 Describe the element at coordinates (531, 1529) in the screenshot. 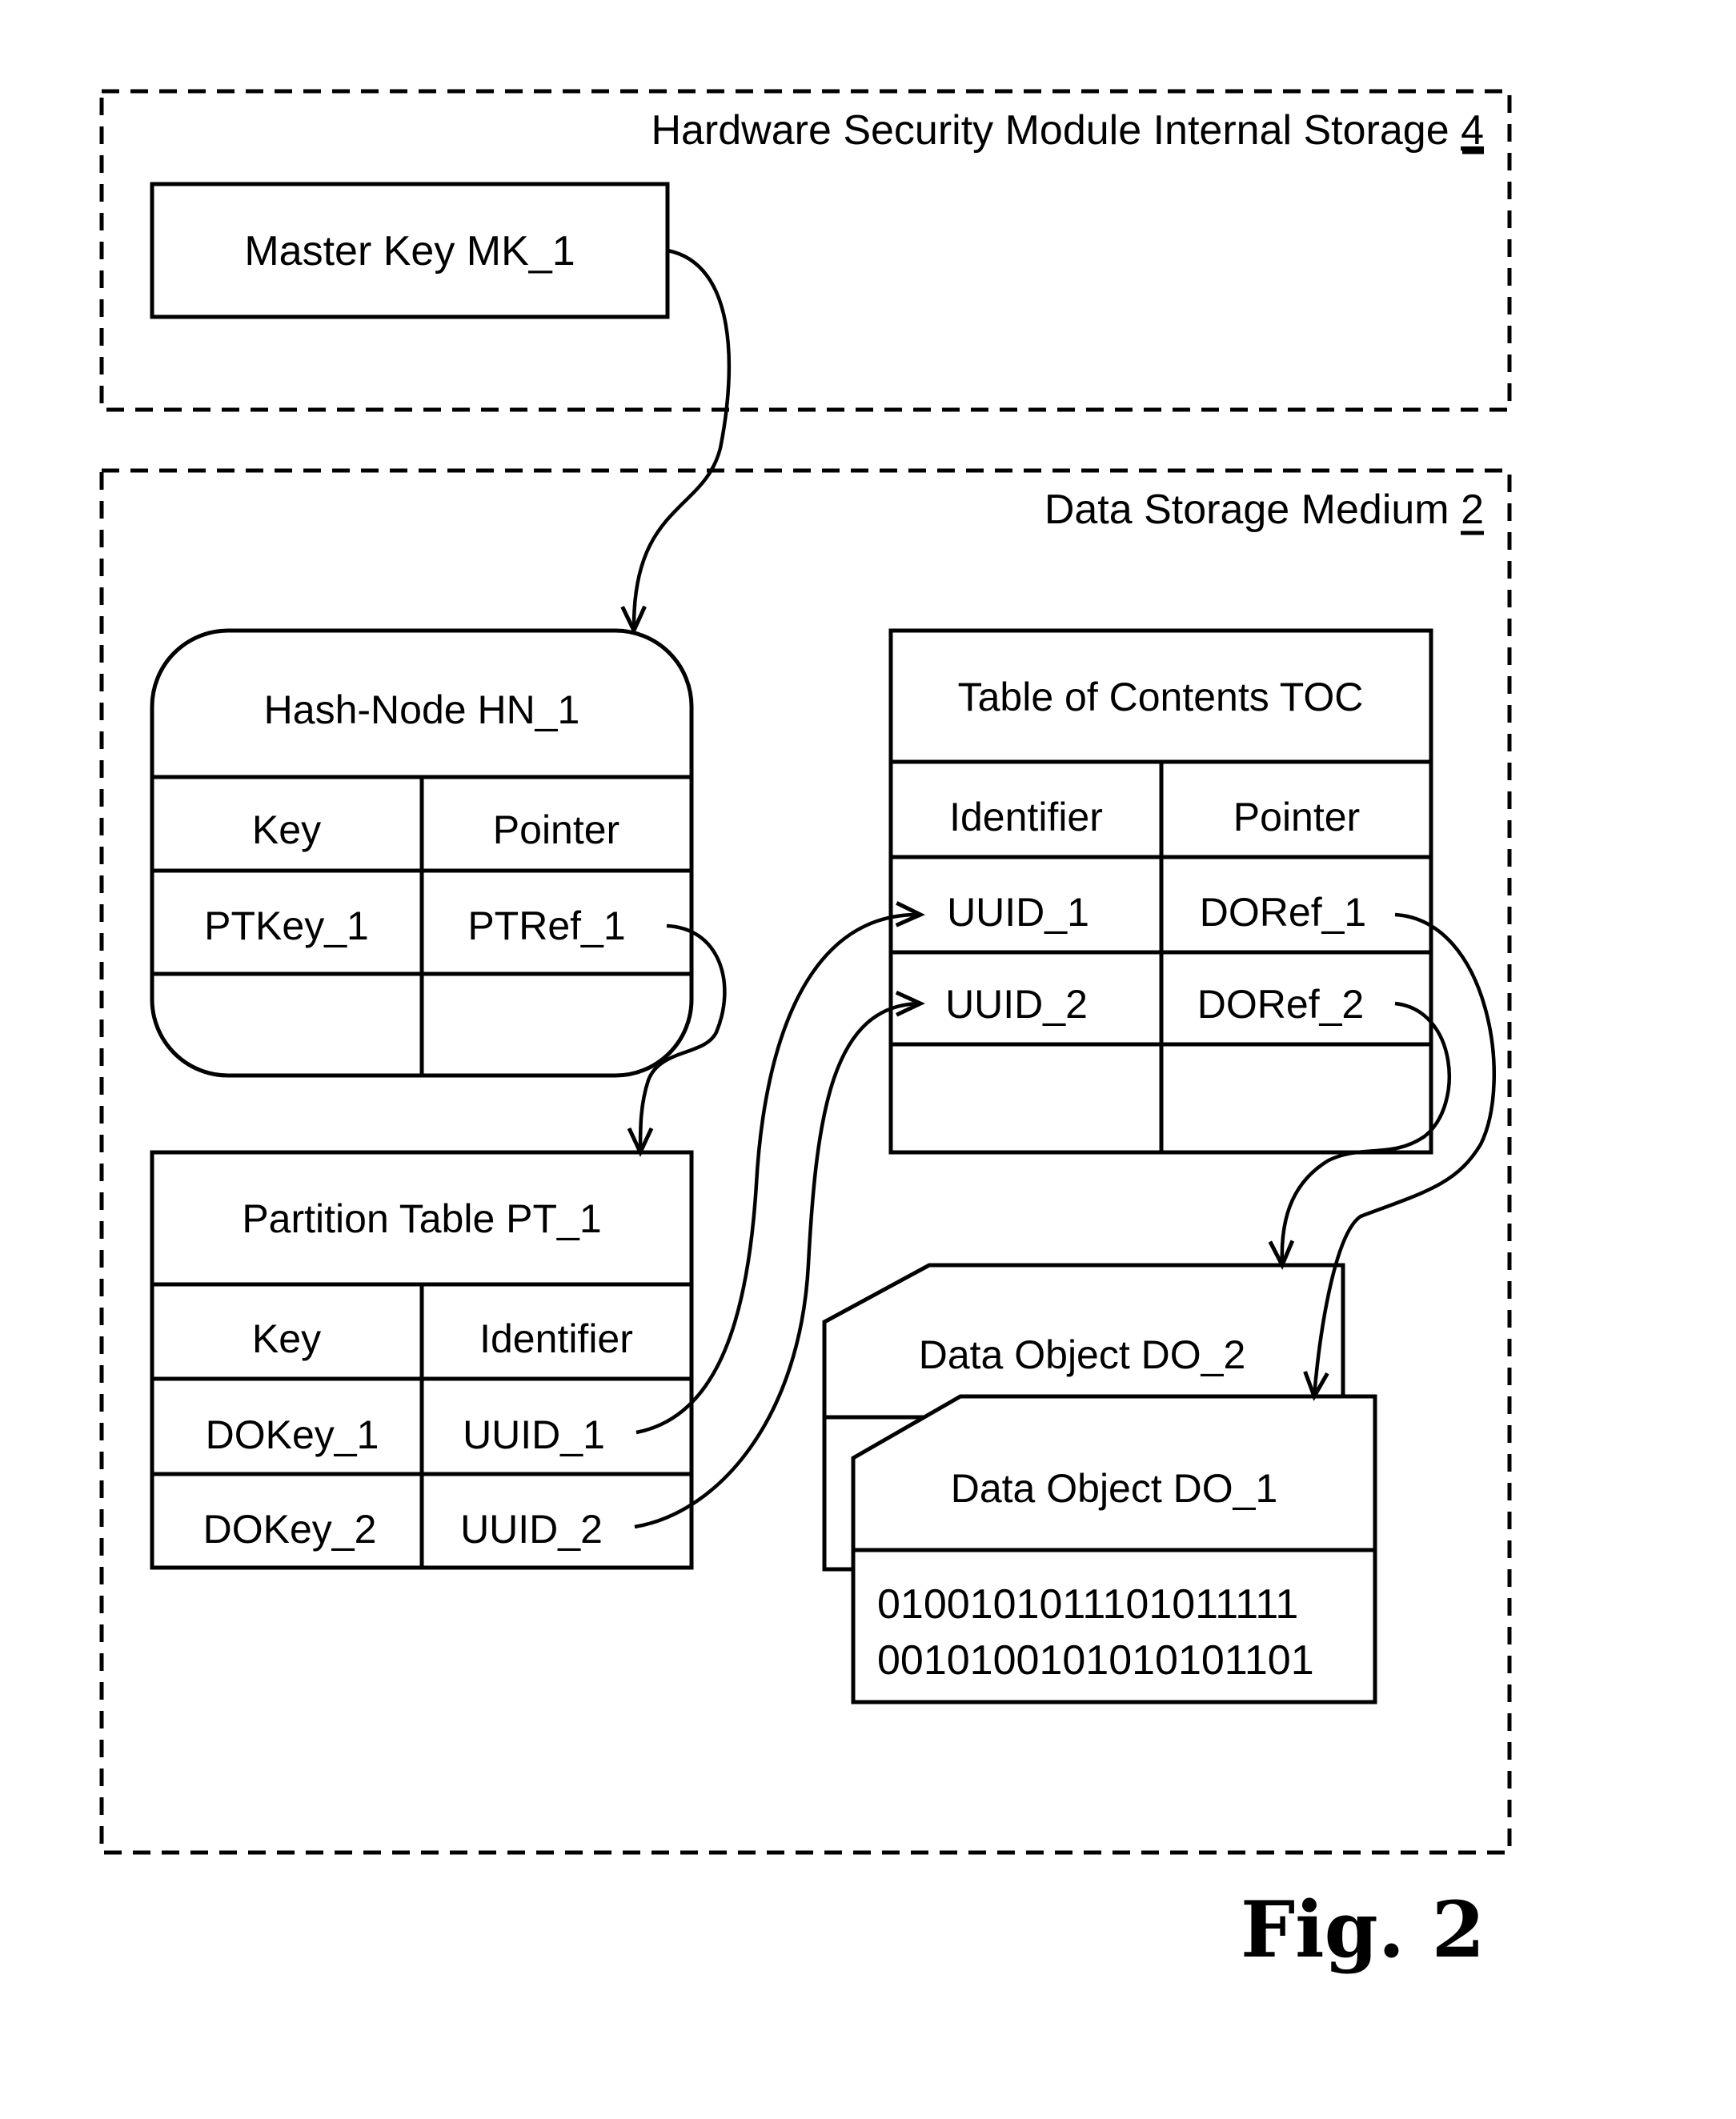

I see `partition-table-row2-identifier: UUID_2` at that location.